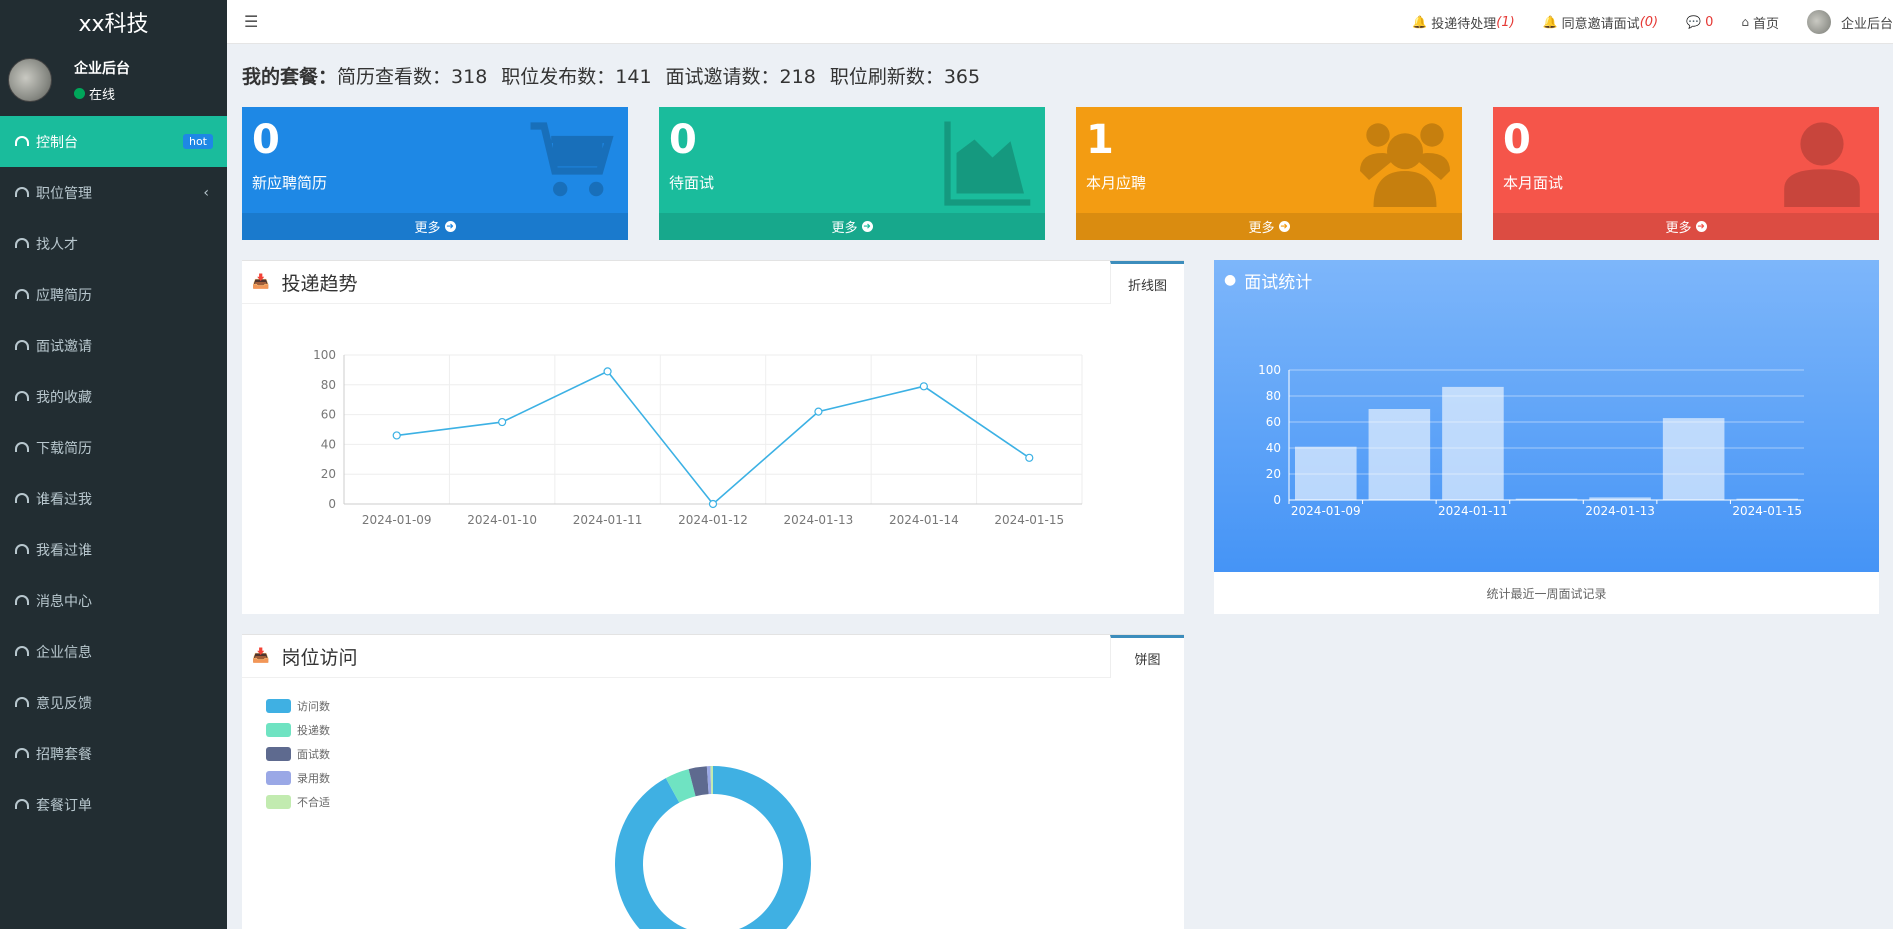 This screenshot has width=1893, height=929. Describe the element at coordinates (324, 355) in the screenshot. I see `y-tick-label: 100` at that location.